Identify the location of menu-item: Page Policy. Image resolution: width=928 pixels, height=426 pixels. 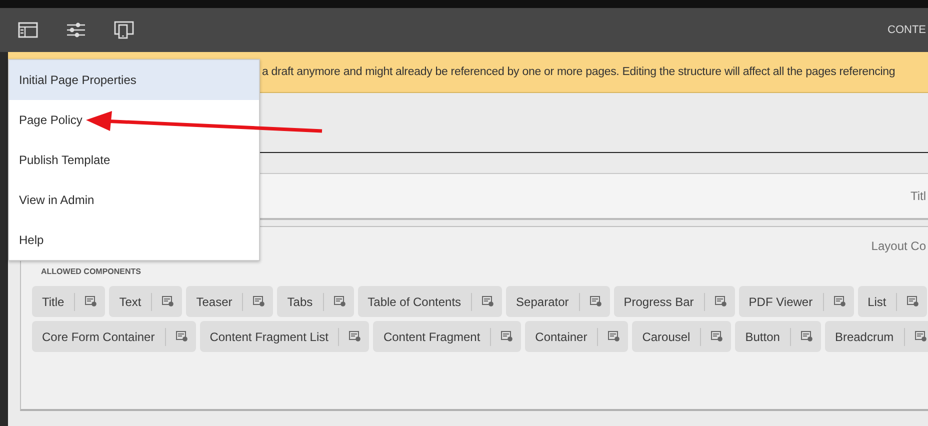
(134, 120).